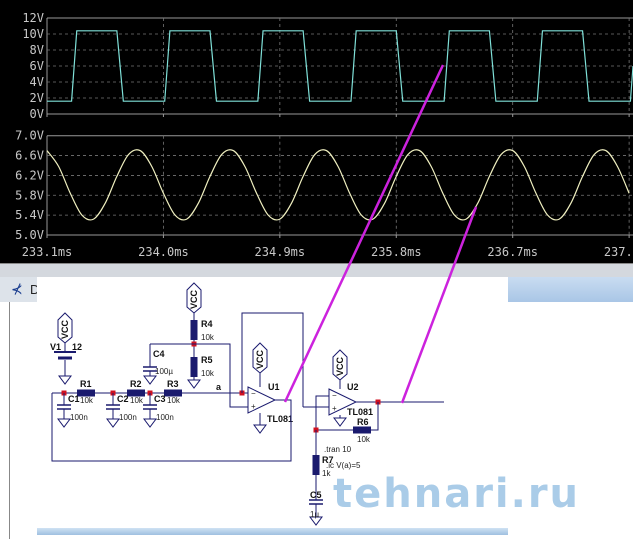 This screenshot has height=539, width=633. What do you see at coordinates (208, 337) in the screenshot?
I see `r4-value: 10k` at bounding box center [208, 337].